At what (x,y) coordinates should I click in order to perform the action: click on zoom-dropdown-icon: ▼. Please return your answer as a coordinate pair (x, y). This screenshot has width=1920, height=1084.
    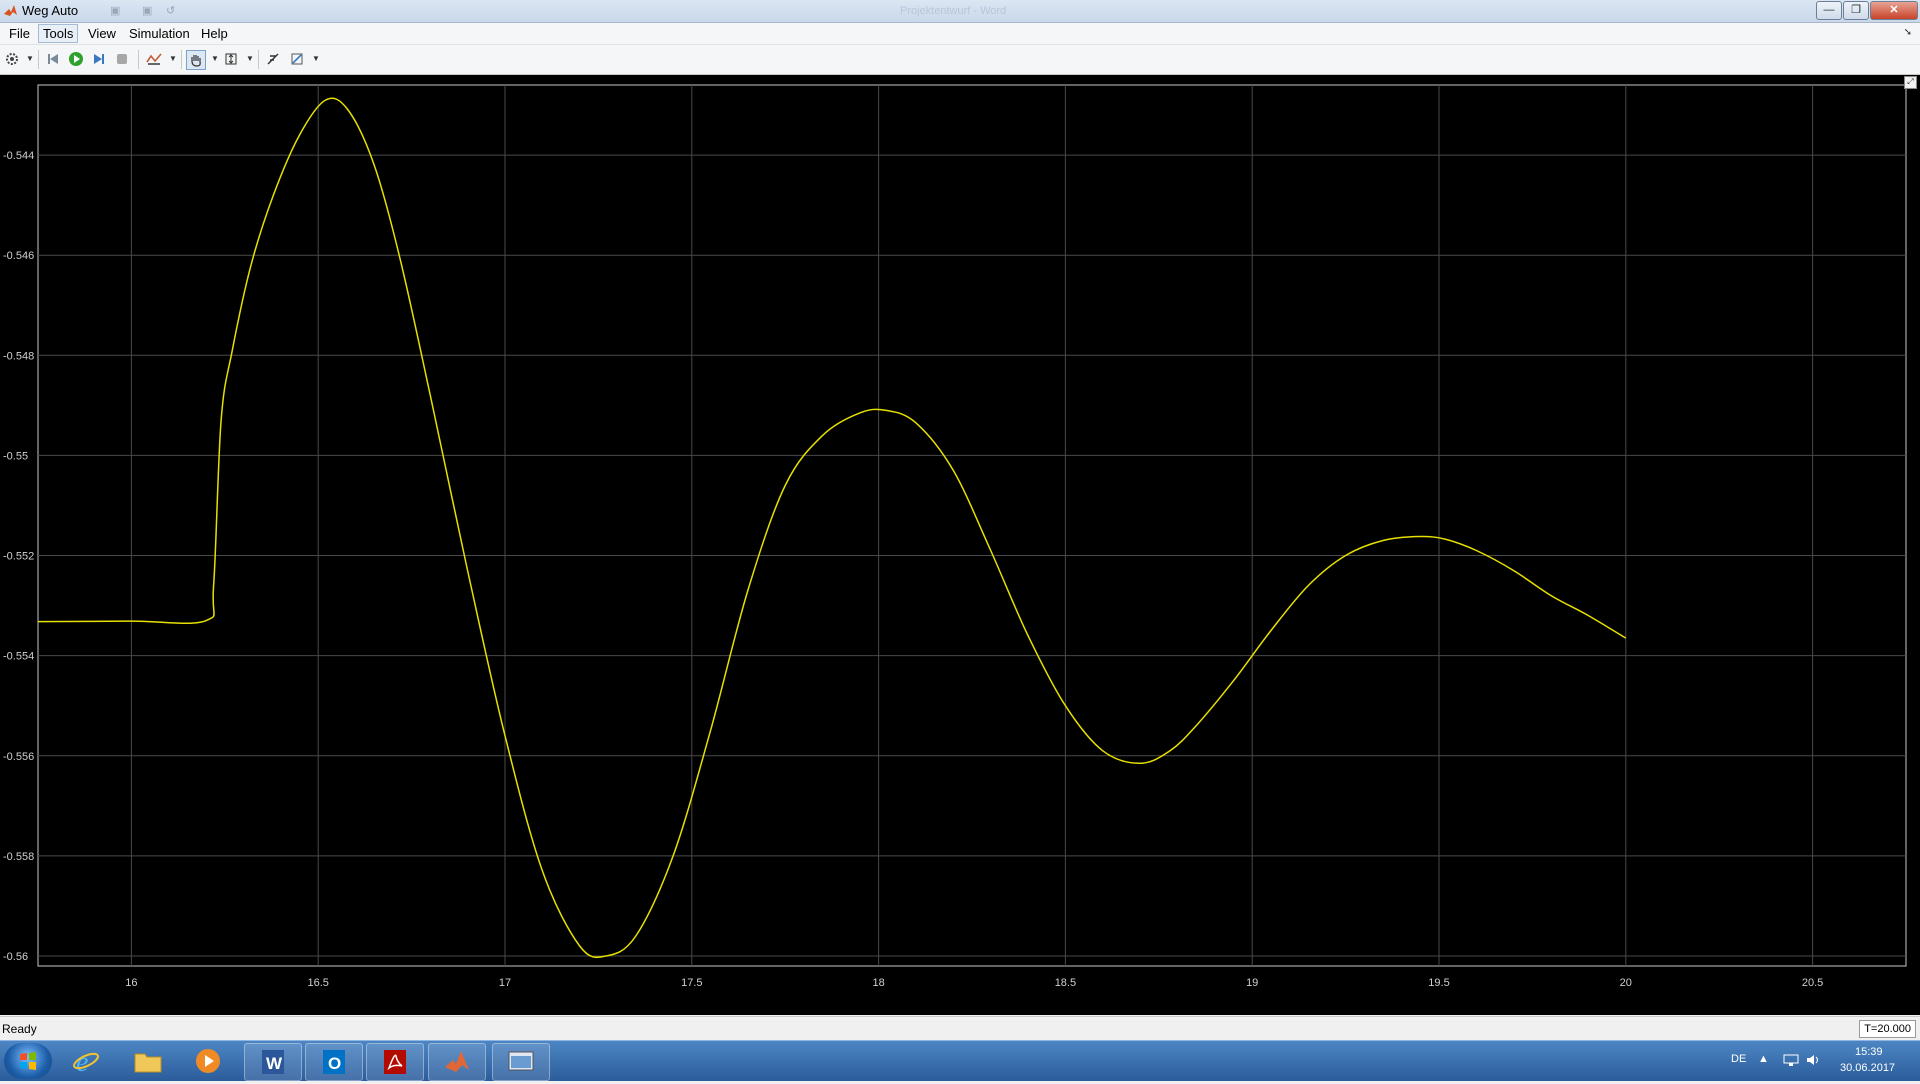
    Looking at the image, I should click on (250, 58).